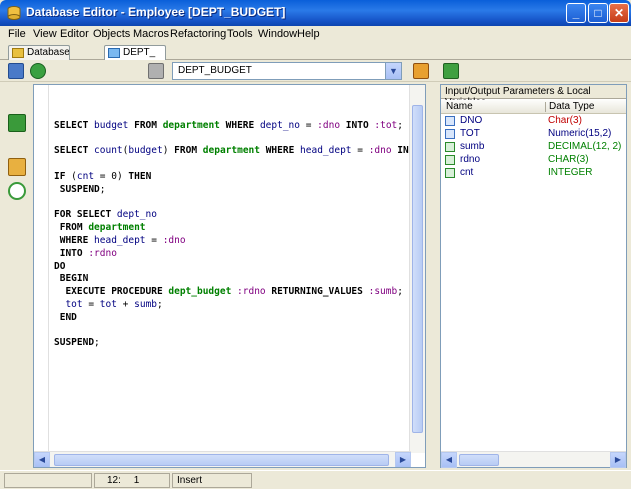 This screenshot has width=631, height=489. What do you see at coordinates (308, 34) in the screenshot?
I see `menu-help: Help` at bounding box center [308, 34].